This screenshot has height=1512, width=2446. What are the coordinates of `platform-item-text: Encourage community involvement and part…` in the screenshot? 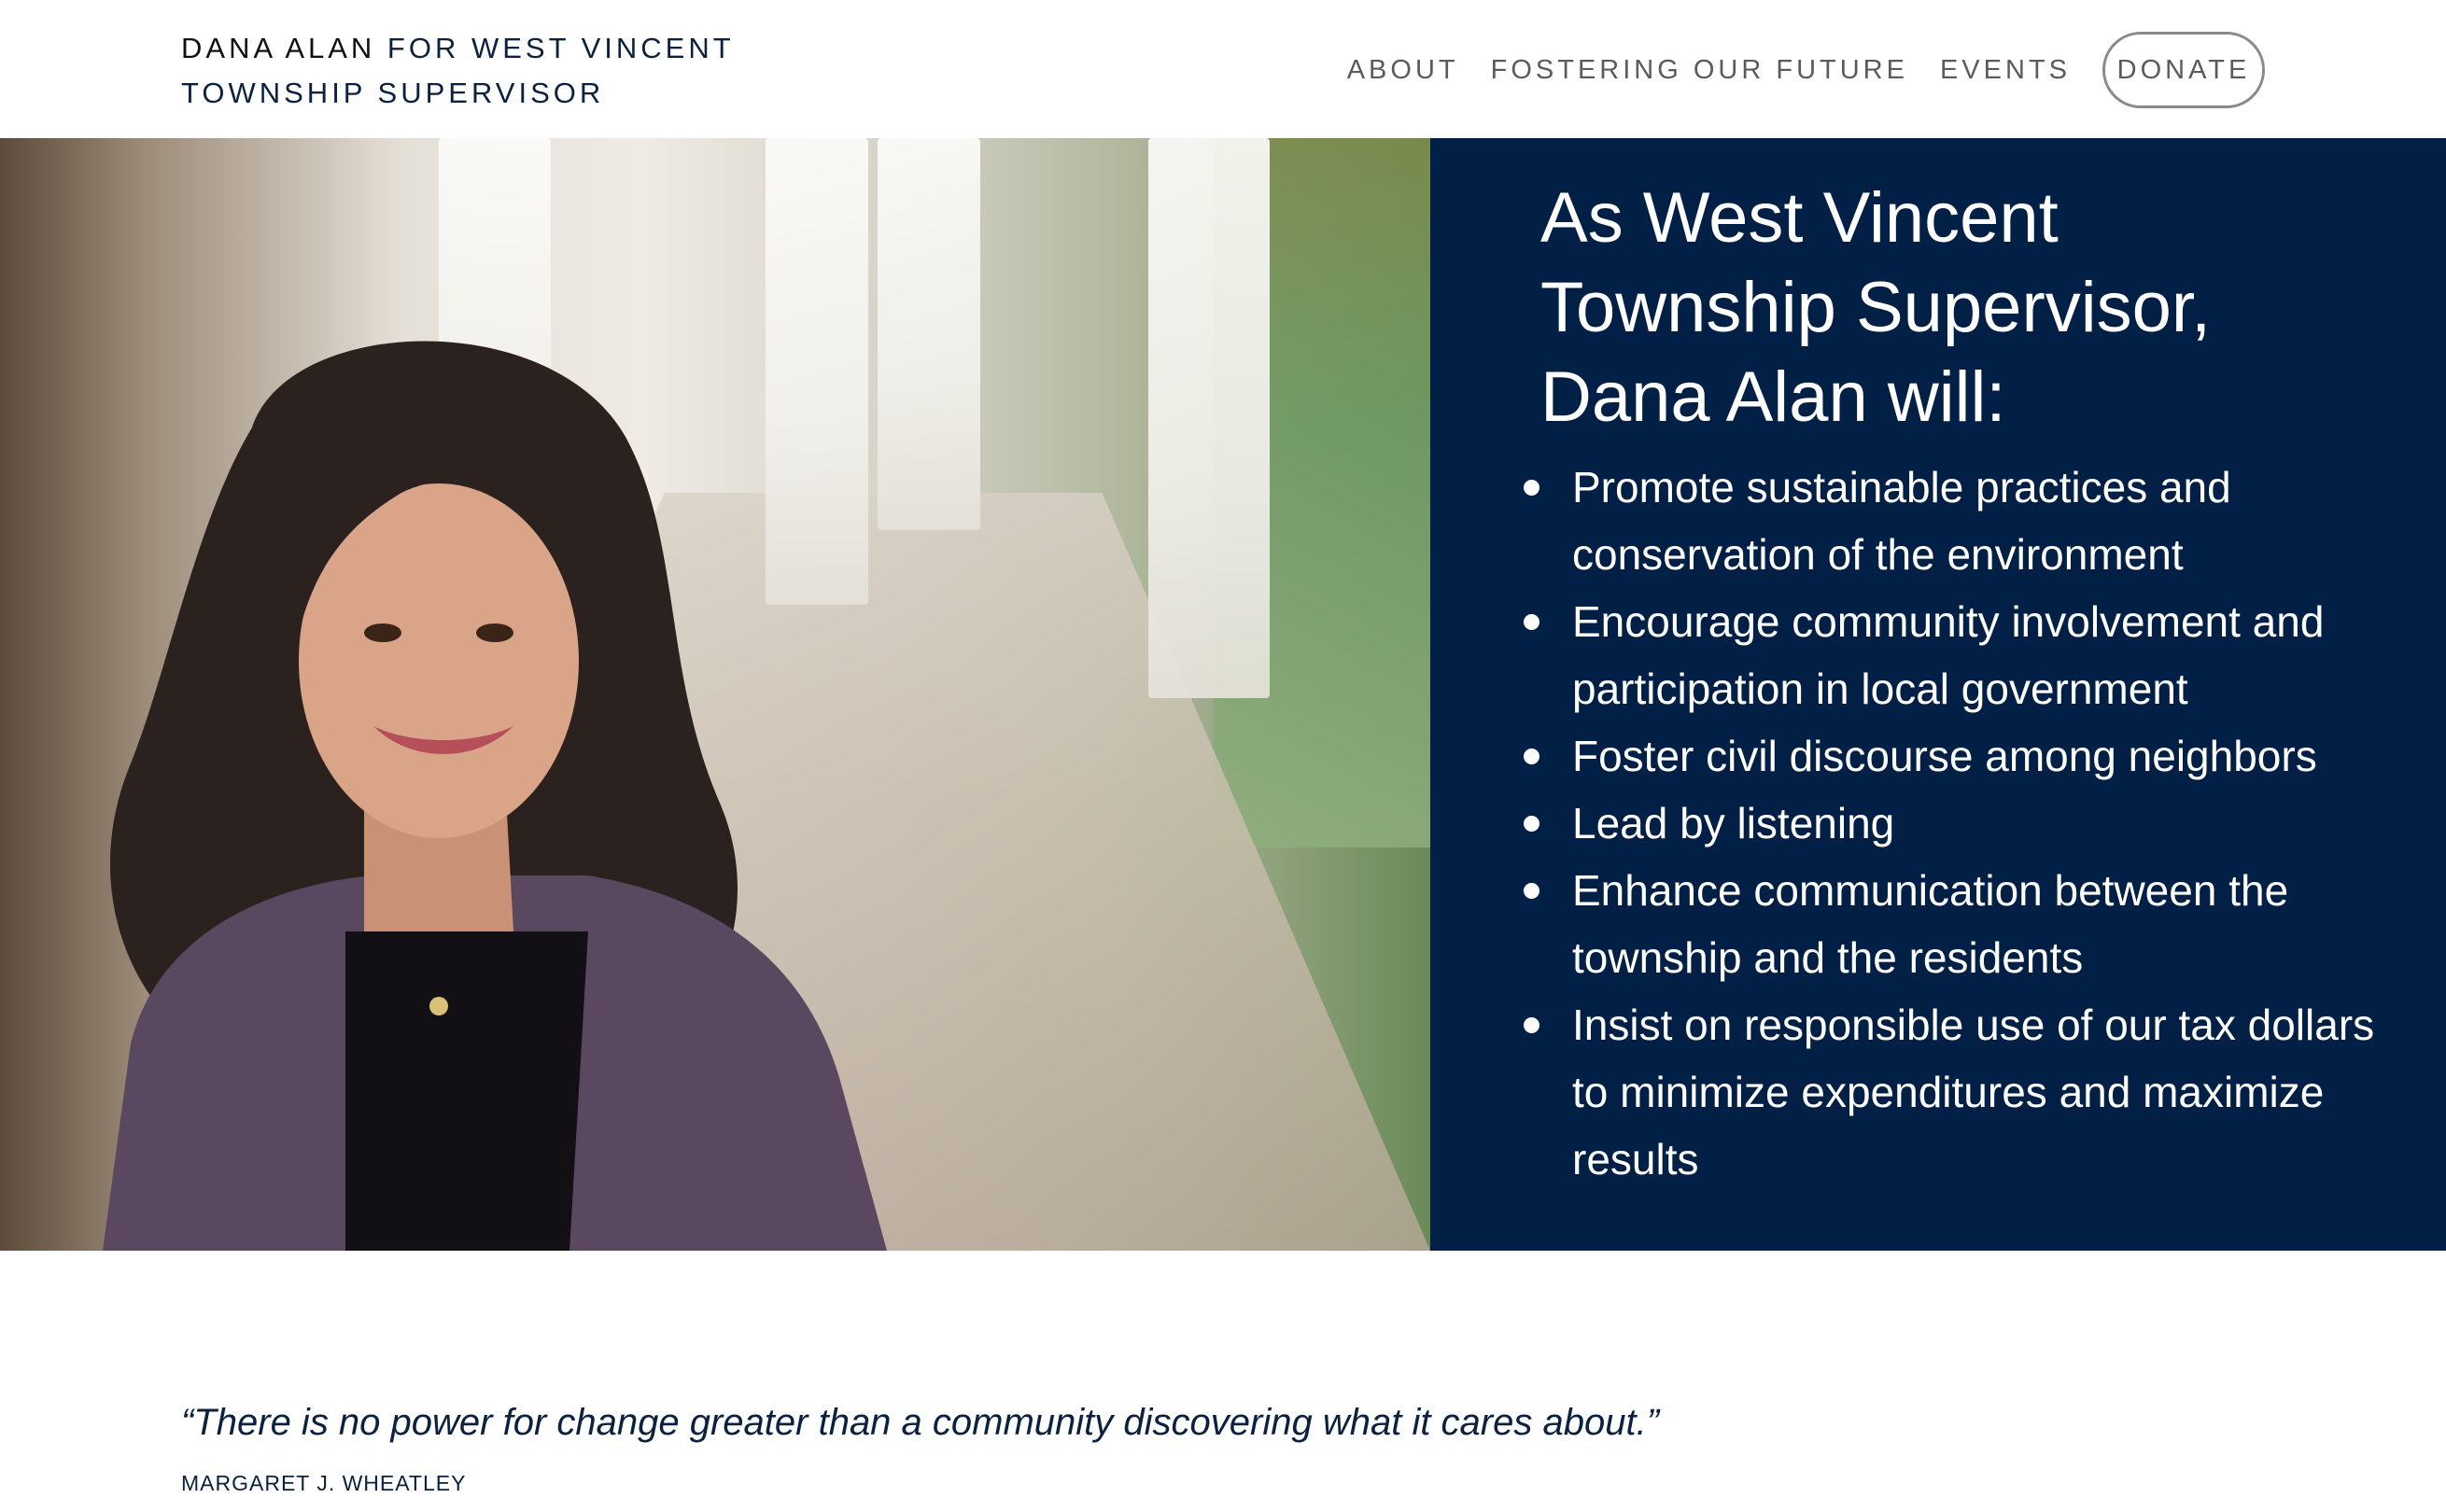 It's located at (1948, 655).